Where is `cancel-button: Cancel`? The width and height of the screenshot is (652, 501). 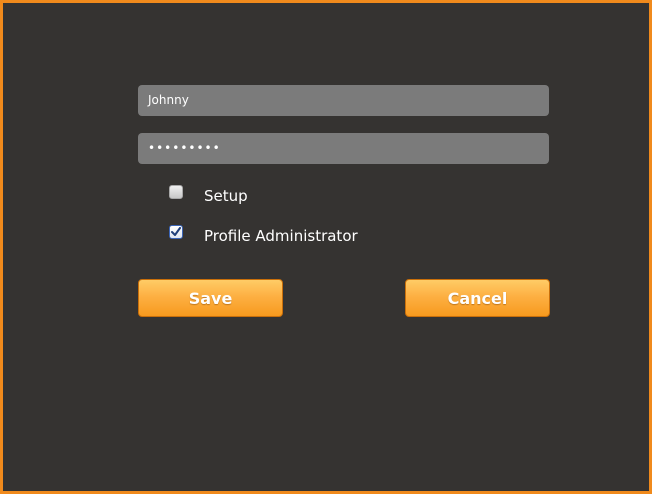 cancel-button: Cancel is located at coordinates (477, 298).